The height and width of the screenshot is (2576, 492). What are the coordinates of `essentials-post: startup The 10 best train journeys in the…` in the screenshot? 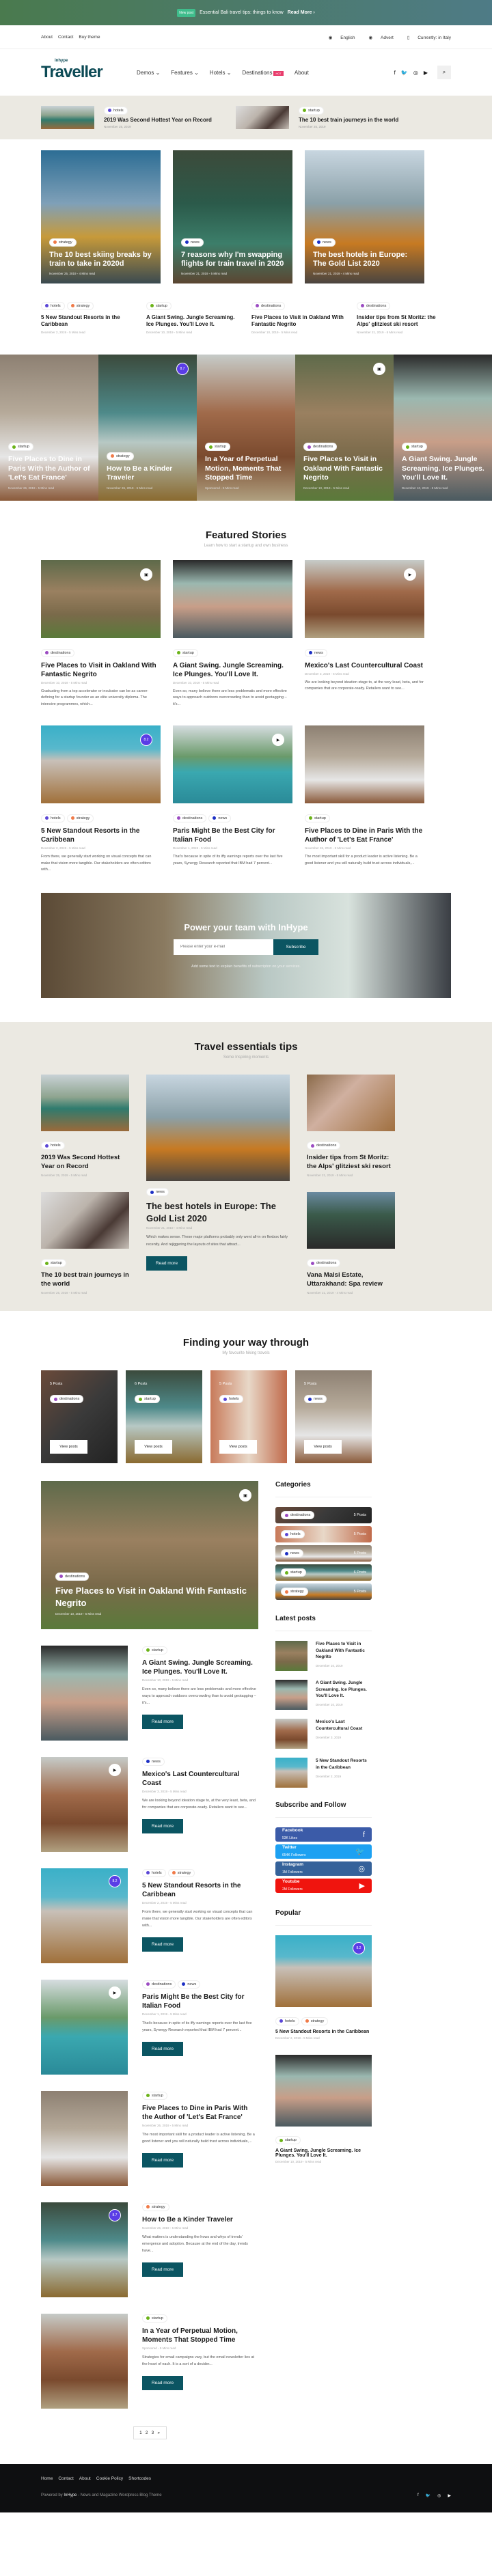 It's located at (85, 1242).